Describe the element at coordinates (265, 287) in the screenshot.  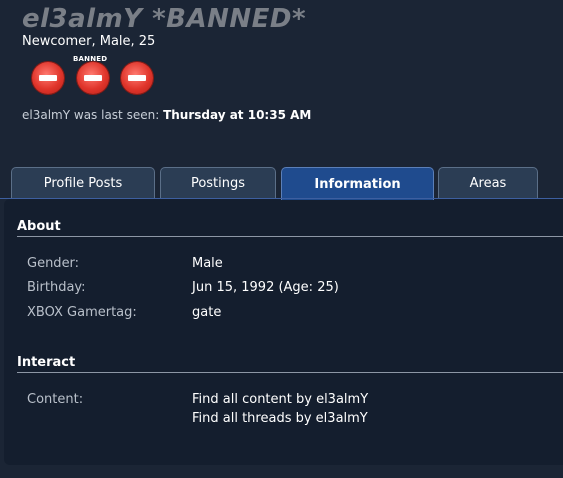
I see `birthday-value: Jun 15, 1992 (Age: 25)` at that location.